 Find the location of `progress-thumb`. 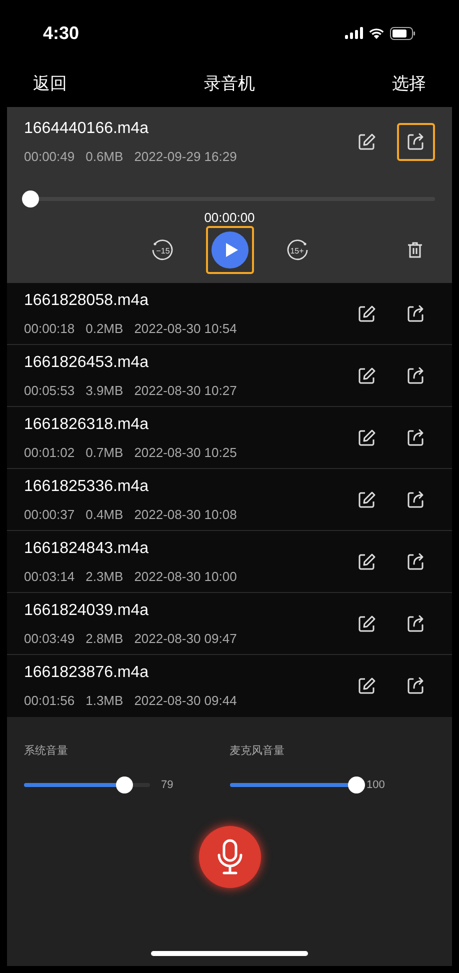

progress-thumb is located at coordinates (30, 198).